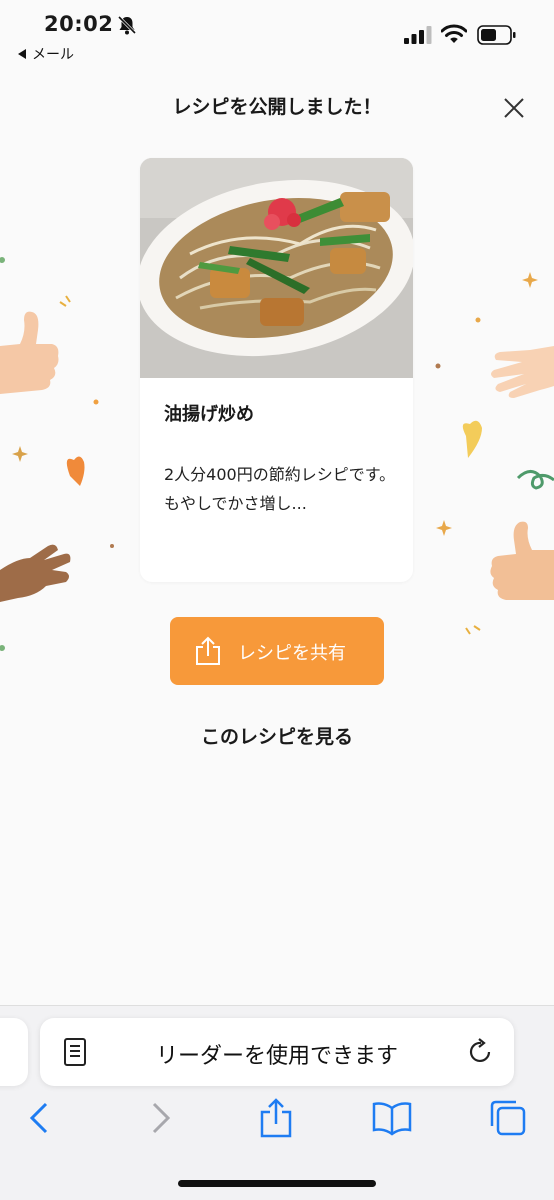  I want to click on share-recipe-button: レシピを共有, so click(277, 651).